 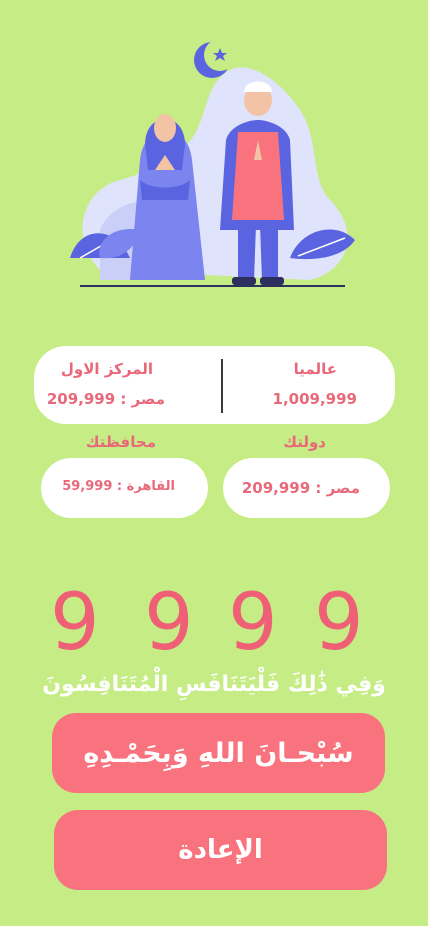 I want to click on global-value: 1,009,999, so click(x=314, y=399).